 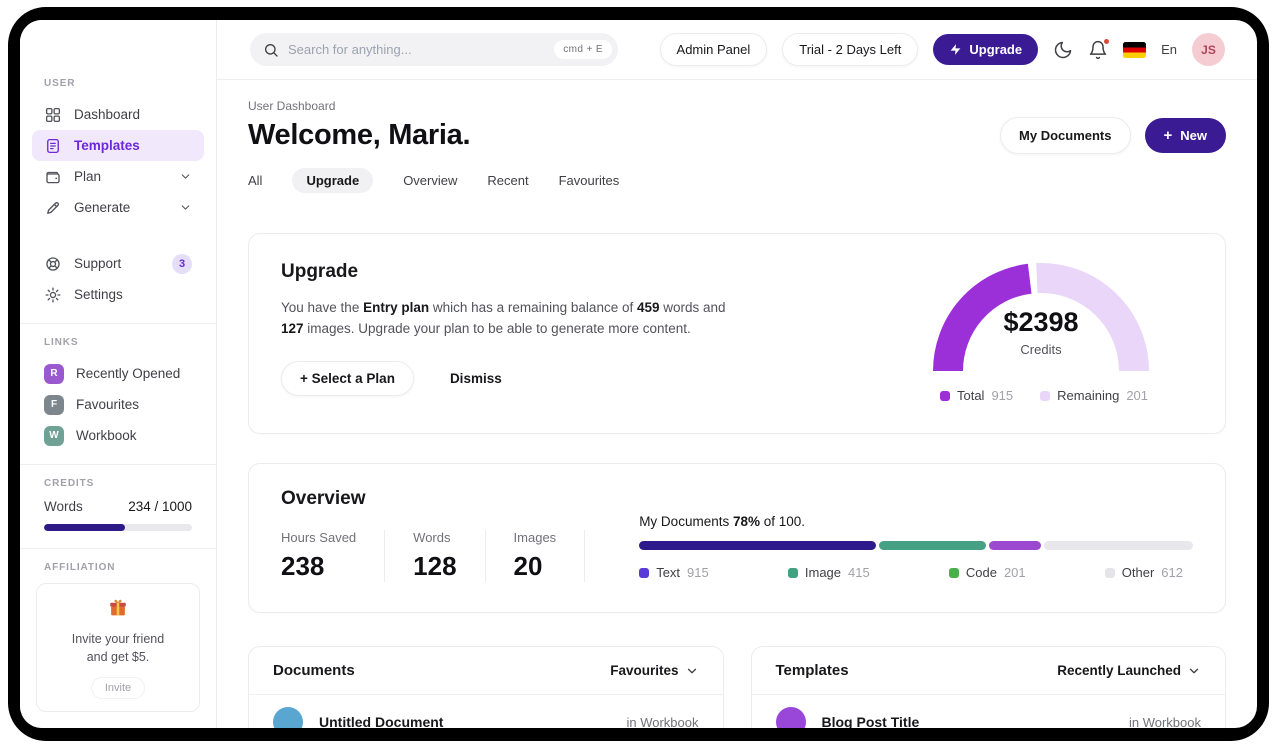 What do you see at coordinates (53, 115) in the screenshot?
I see `grid-icon` at bounding box center [53, 115].